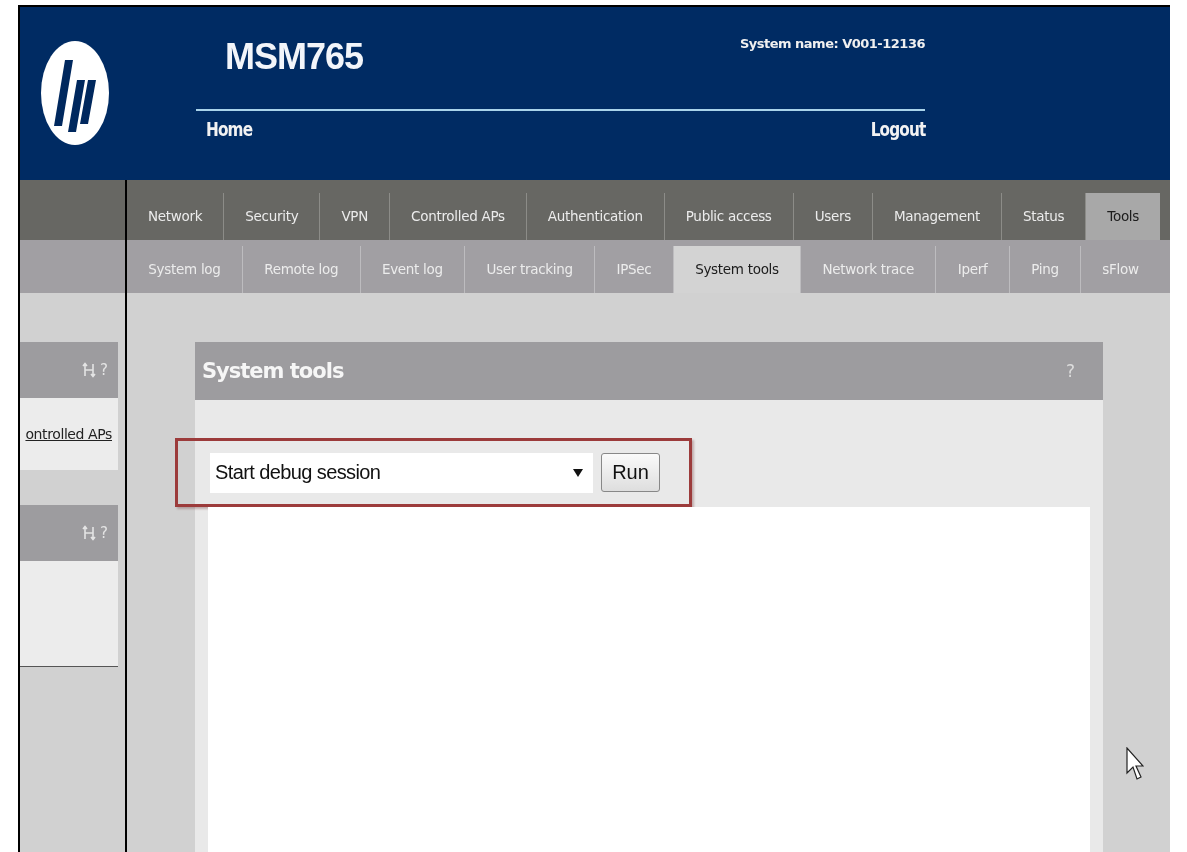 The width and height of the screenshot is (1187, 852). What do you see at coordinates (68, 434) in the screenshot?
I see `link: ontrolled APs` at bounding box center [68, 434].